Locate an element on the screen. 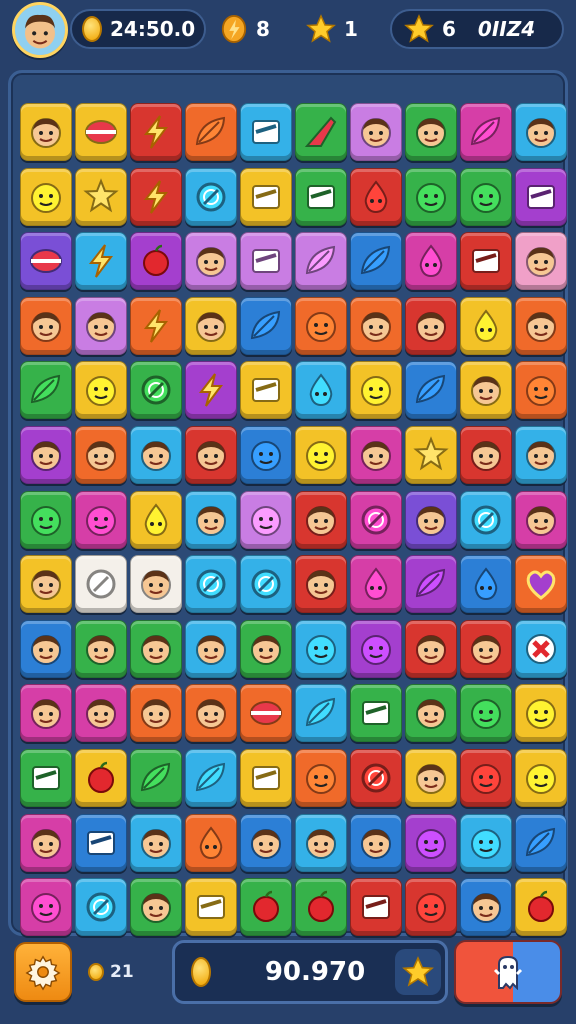  score-star-button is located at coordinates (418, 972).